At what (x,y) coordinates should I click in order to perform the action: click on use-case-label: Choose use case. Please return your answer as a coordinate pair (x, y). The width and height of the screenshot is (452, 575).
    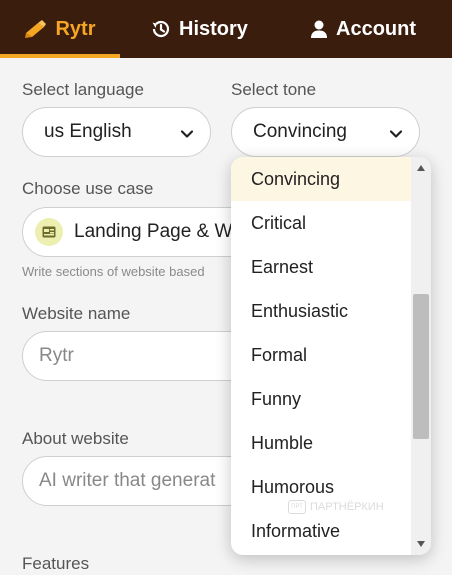
    Looking at the image, I should click on (88, 188).